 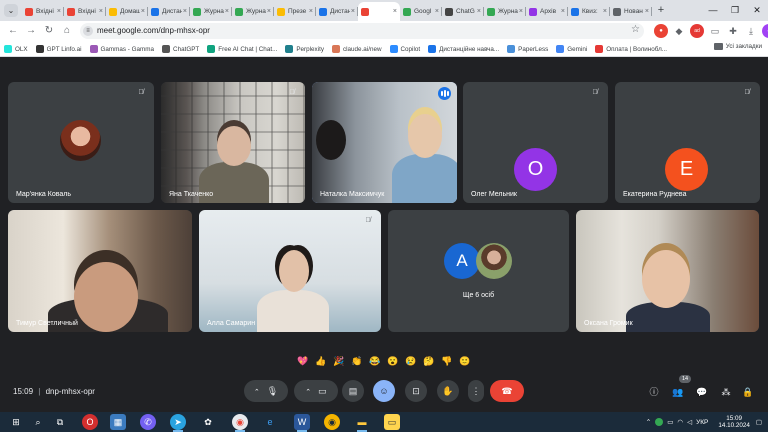 I want to click on reaction-emoji: 👏, so click(x=357, y=361).